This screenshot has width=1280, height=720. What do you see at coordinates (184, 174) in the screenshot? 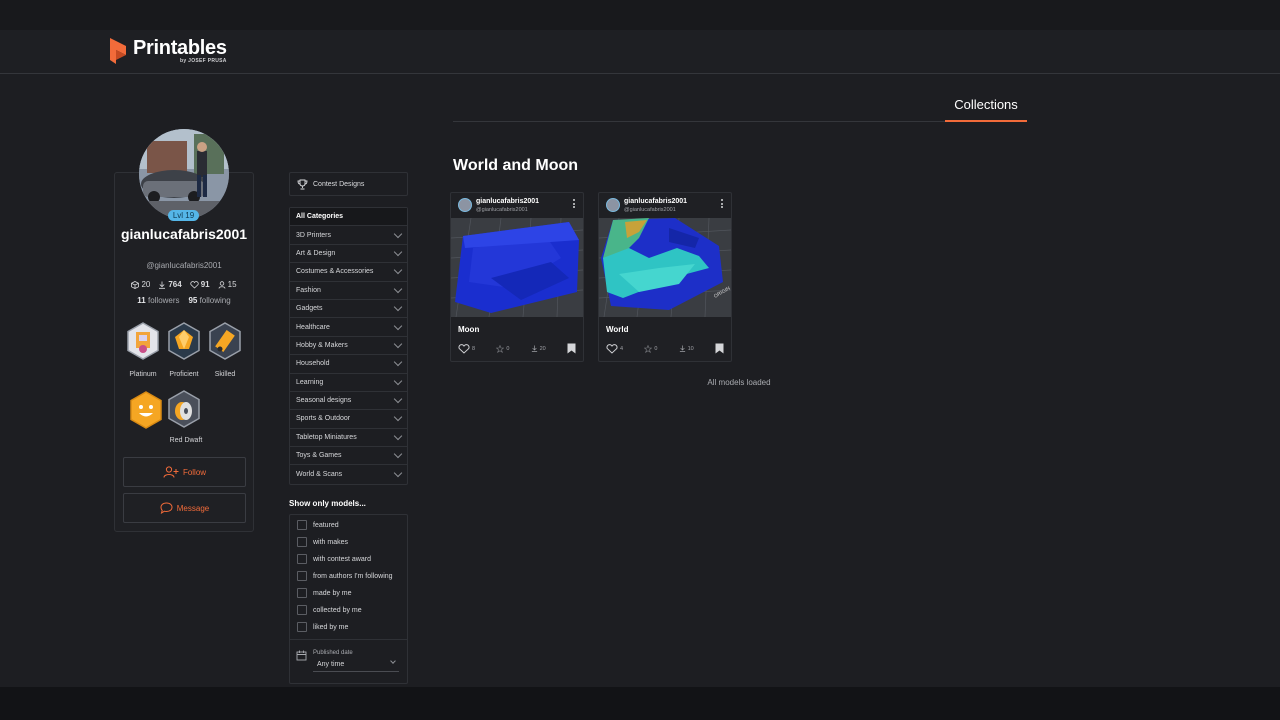
I see `avatar` at bounding box center [184, 174].